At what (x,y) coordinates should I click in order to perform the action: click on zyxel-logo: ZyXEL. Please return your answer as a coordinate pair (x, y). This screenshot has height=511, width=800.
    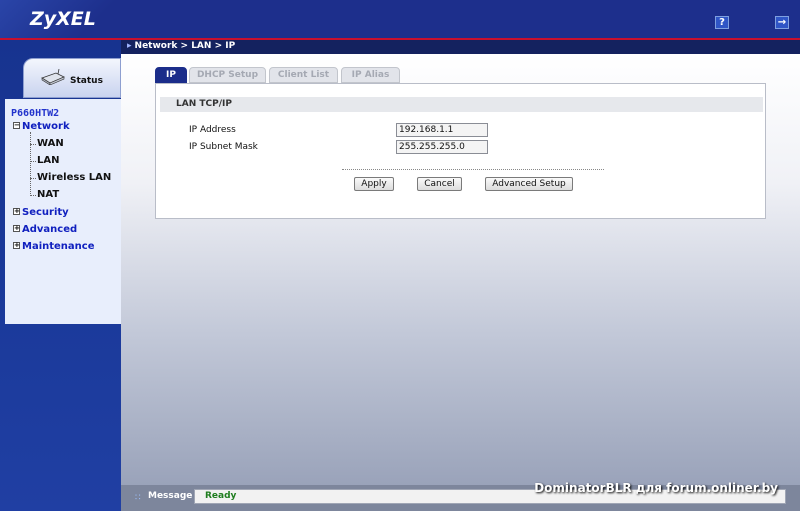
    Looking at the image, I should click on (63, 19).